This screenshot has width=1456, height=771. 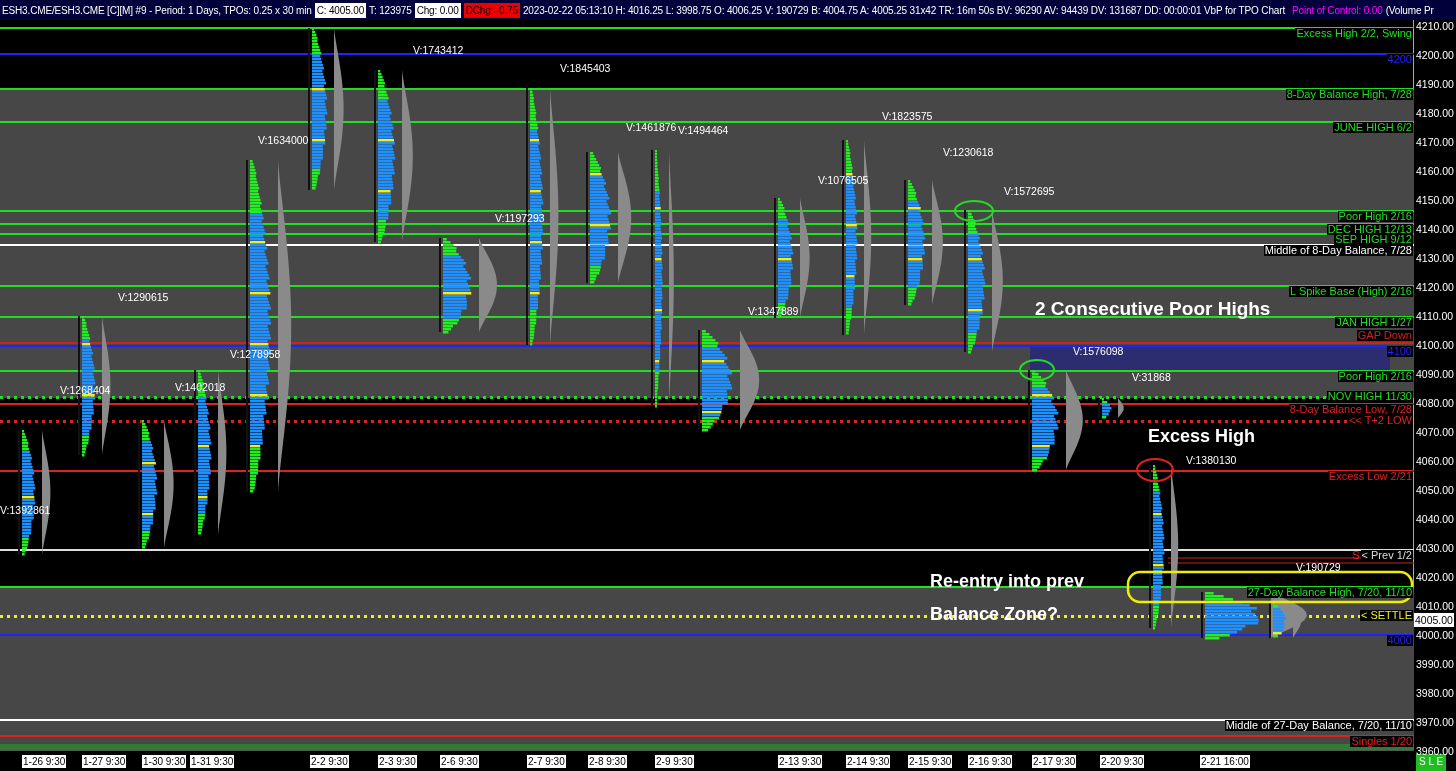 What do you see at coordinates (1435, 577) in the screenshot?
I see `price-axis-label: 4020.00` at bounding box center [1435, 577].